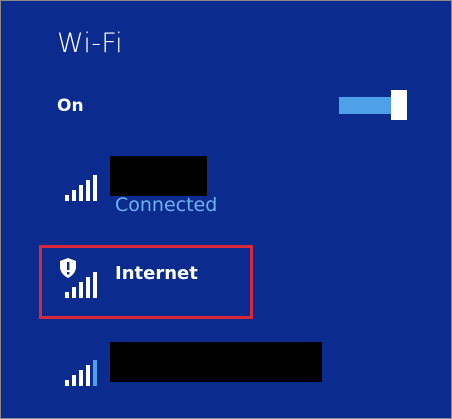 This screenshot has height=419, width=452. Describe the element at coordinates (365, 105) in the screenshot. I see `toggle-track` at that location.